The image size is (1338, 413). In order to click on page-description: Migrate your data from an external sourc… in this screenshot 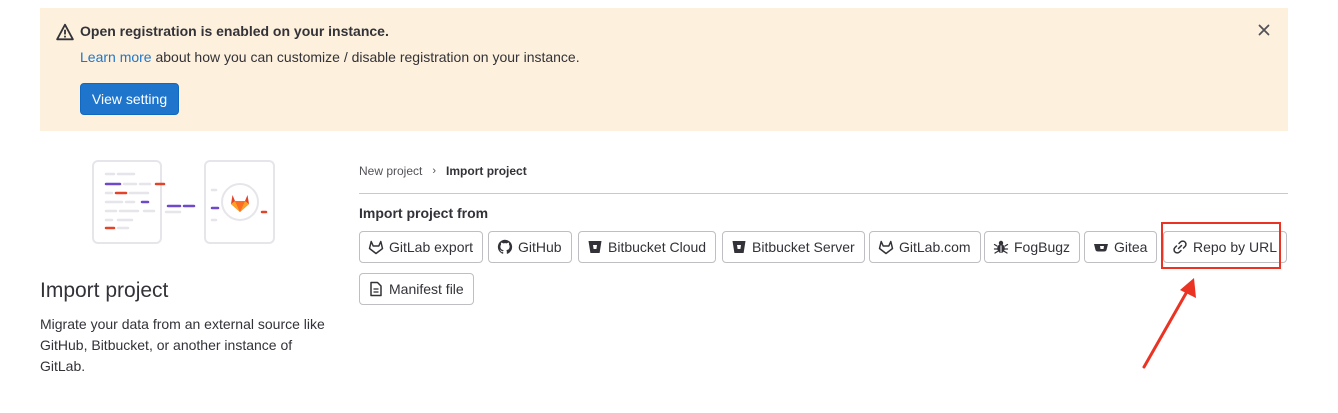, I will do `click(182, 345)`.